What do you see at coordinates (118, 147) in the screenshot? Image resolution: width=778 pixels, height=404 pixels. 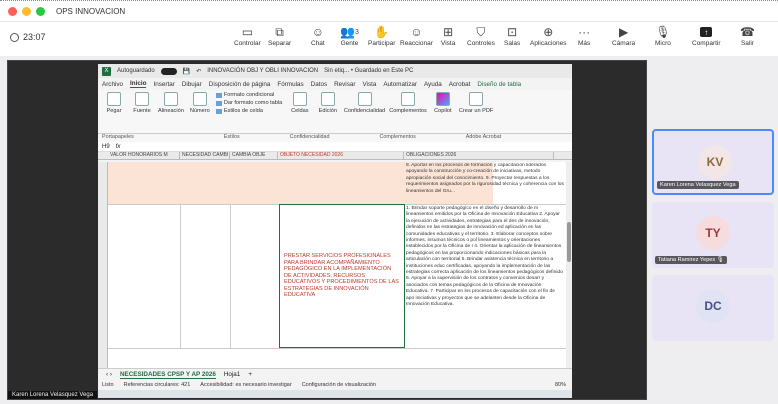 I see `fx-icon: fx` at bounding box center [118, 147].